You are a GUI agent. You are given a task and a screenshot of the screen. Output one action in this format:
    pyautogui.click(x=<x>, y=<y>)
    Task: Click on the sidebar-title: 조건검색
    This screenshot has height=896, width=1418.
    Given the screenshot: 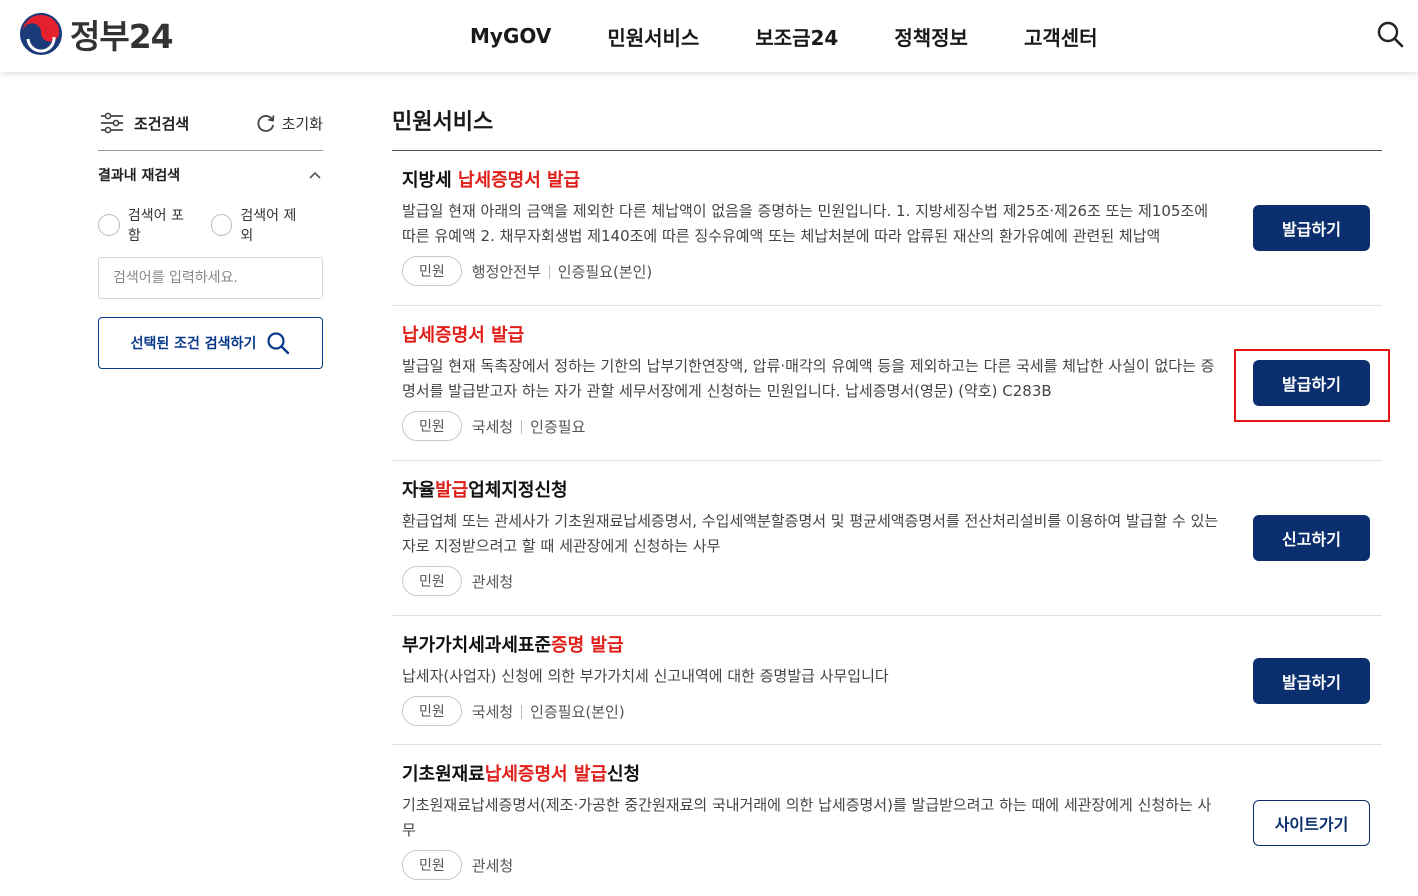 What is the action you would take?
    pyautogui.click(x=143, y=123)
    